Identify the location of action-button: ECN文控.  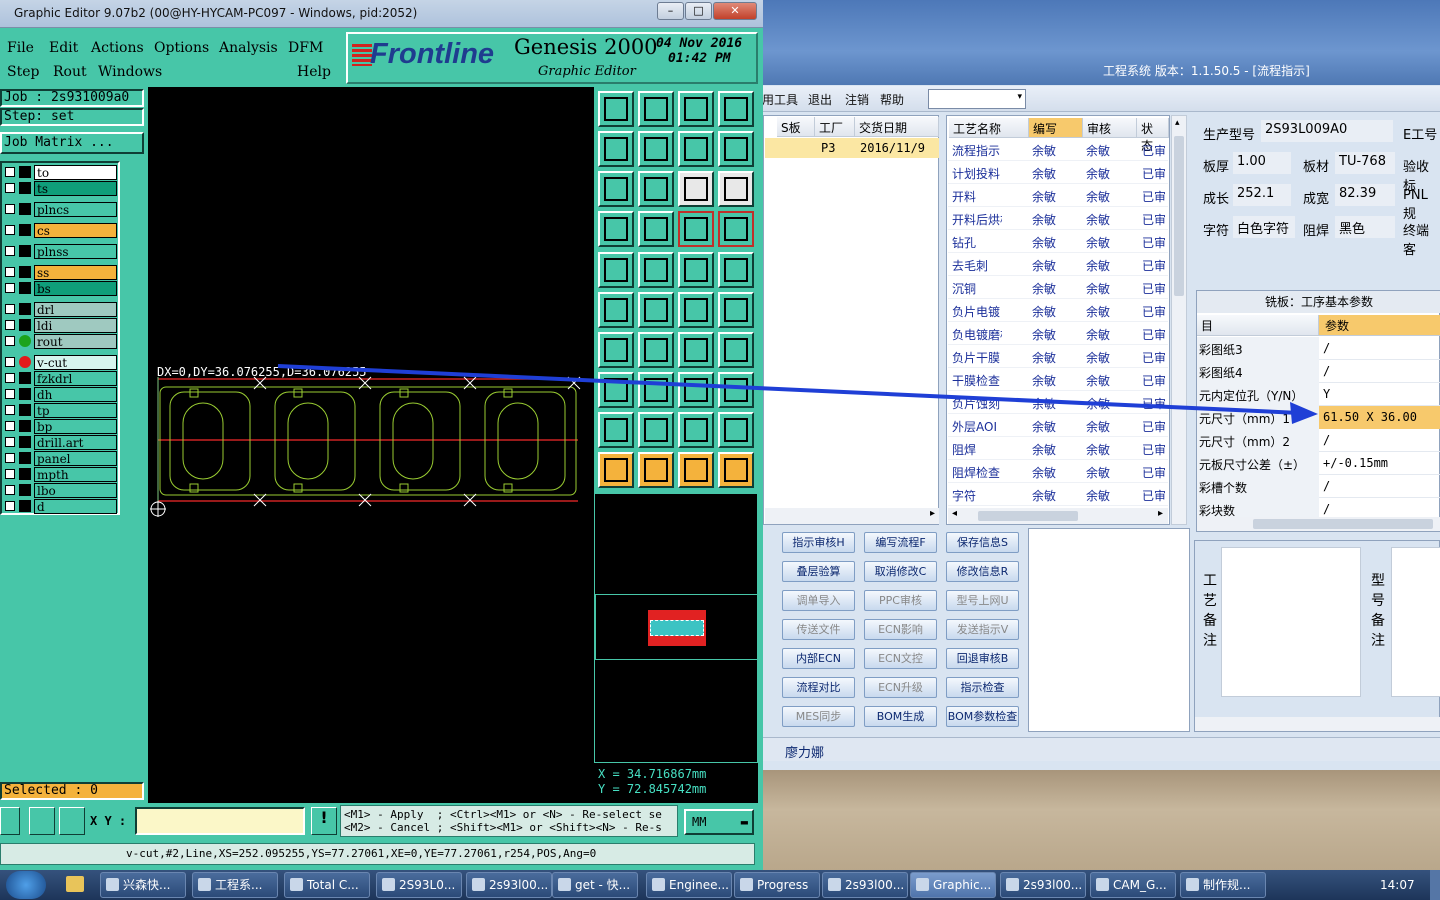
(900, 658).